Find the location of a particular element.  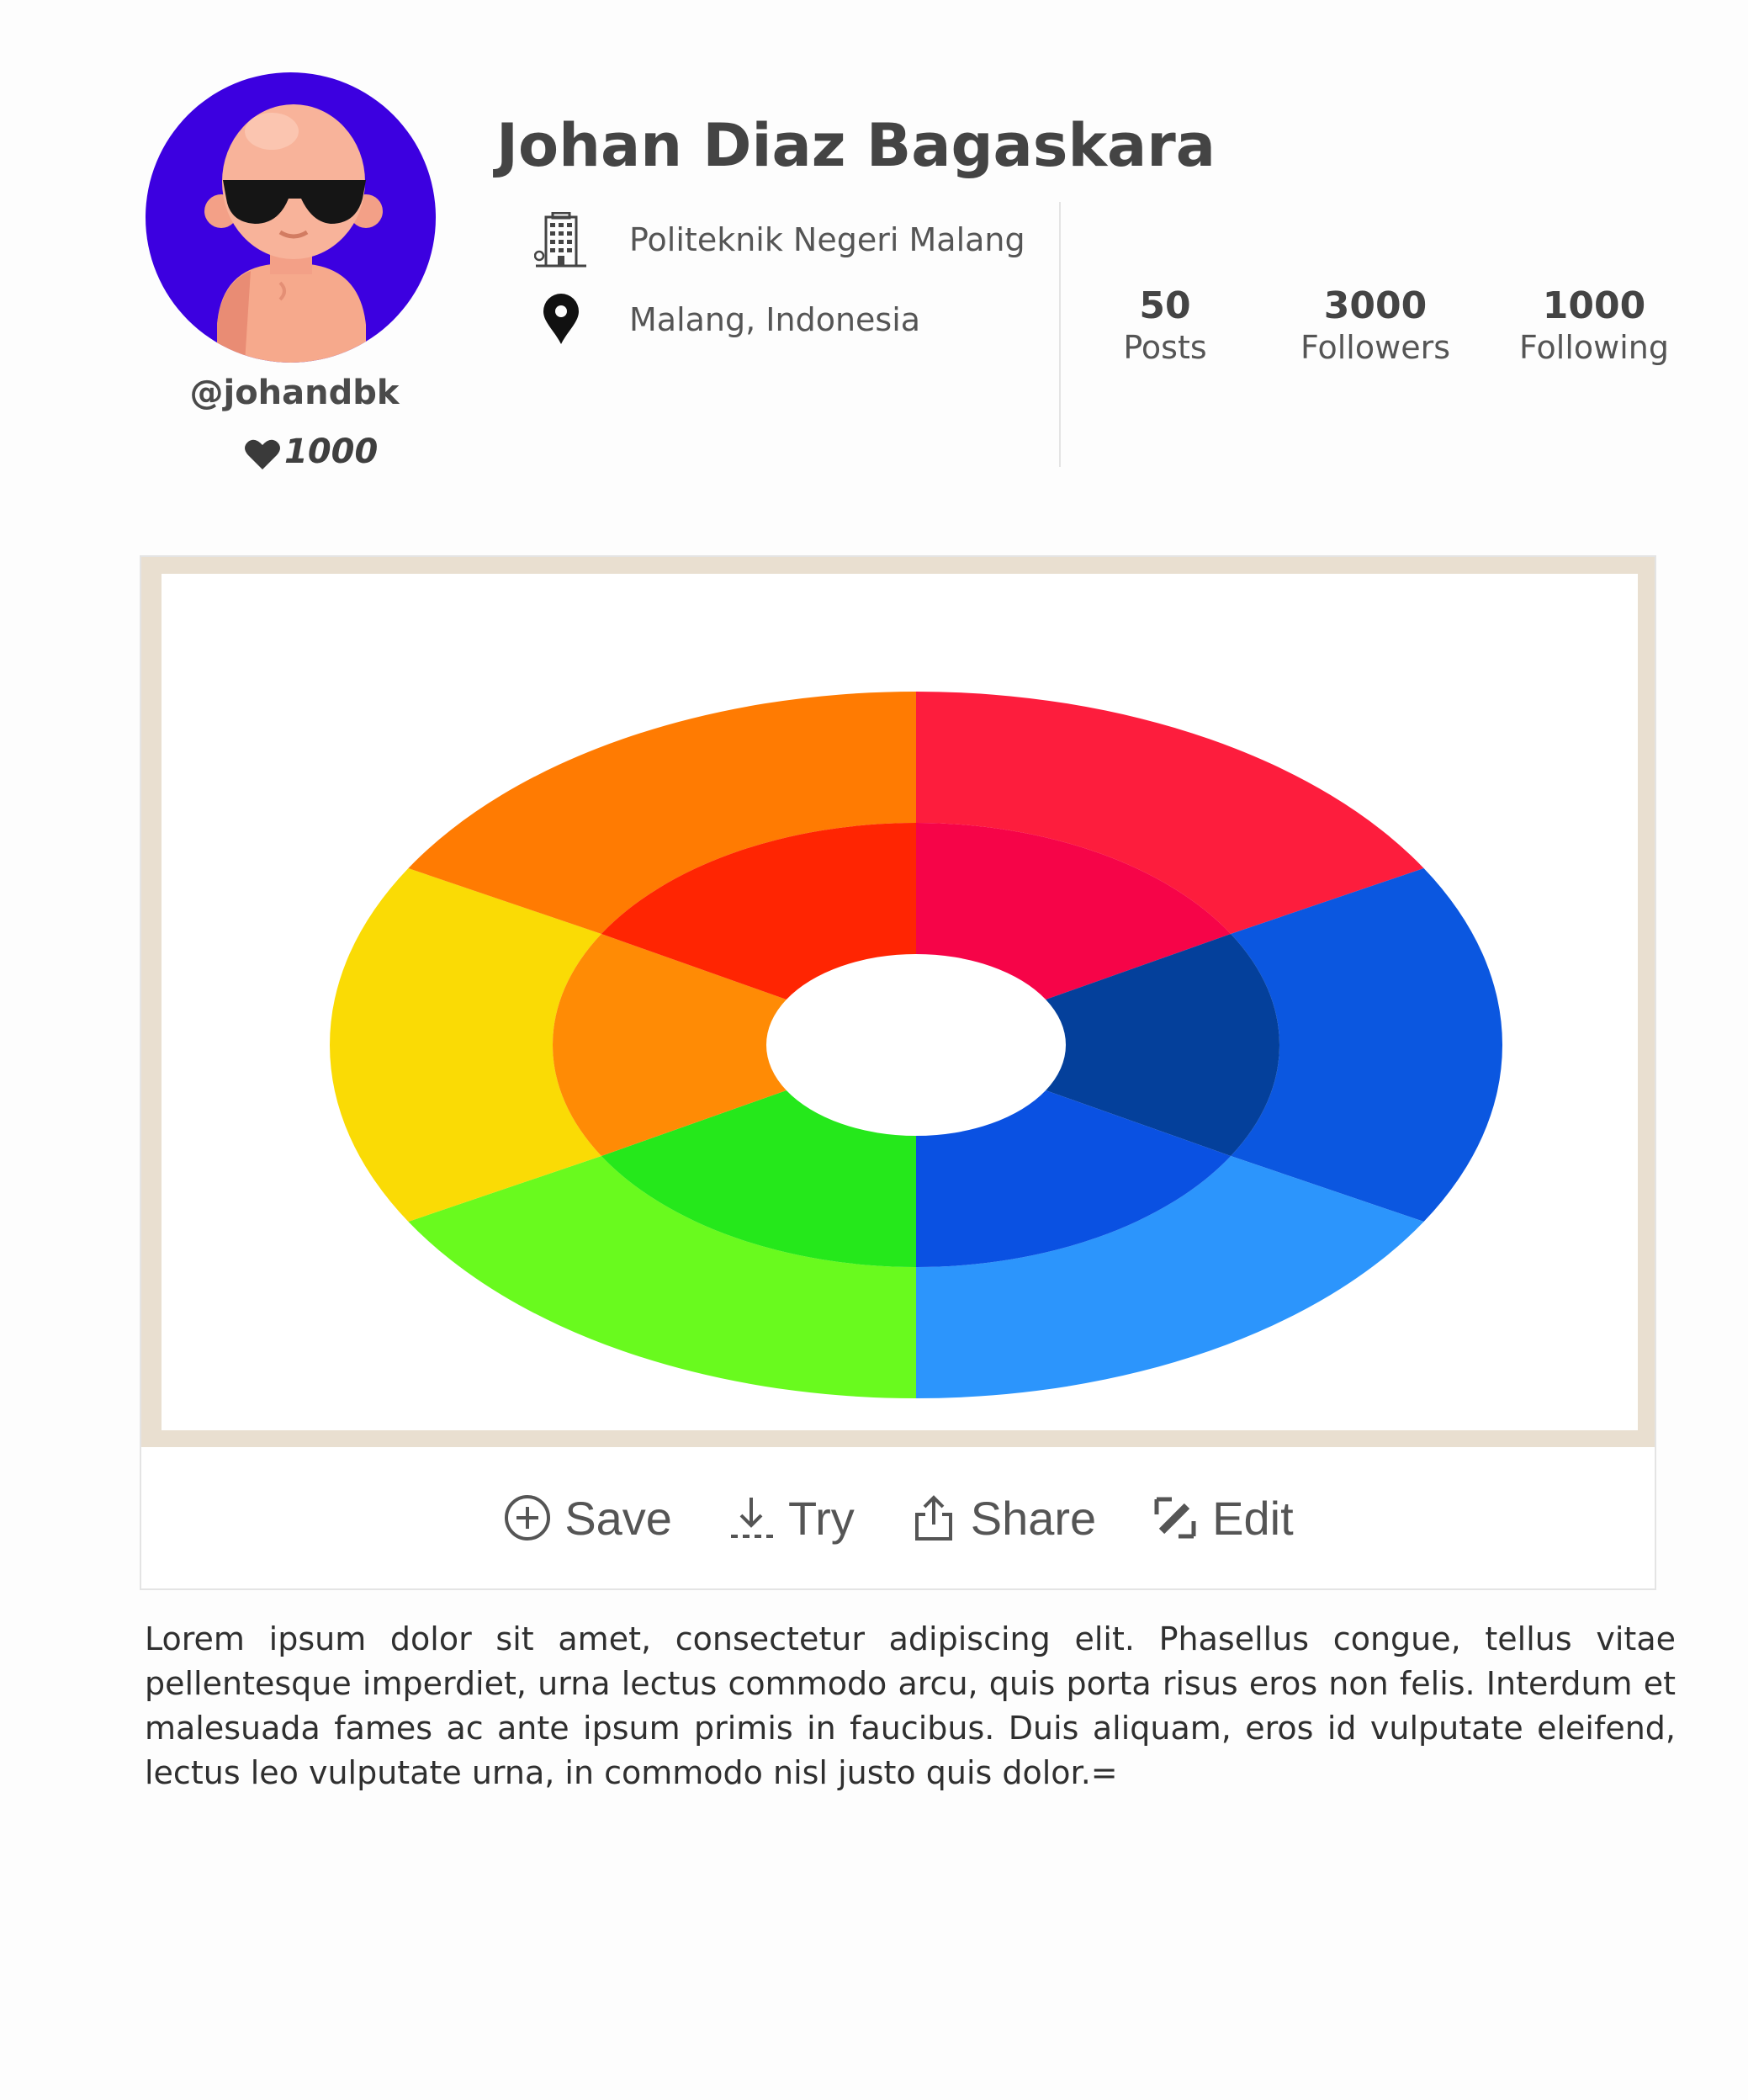

try-label: Try is located at coordinates (821, 1518).